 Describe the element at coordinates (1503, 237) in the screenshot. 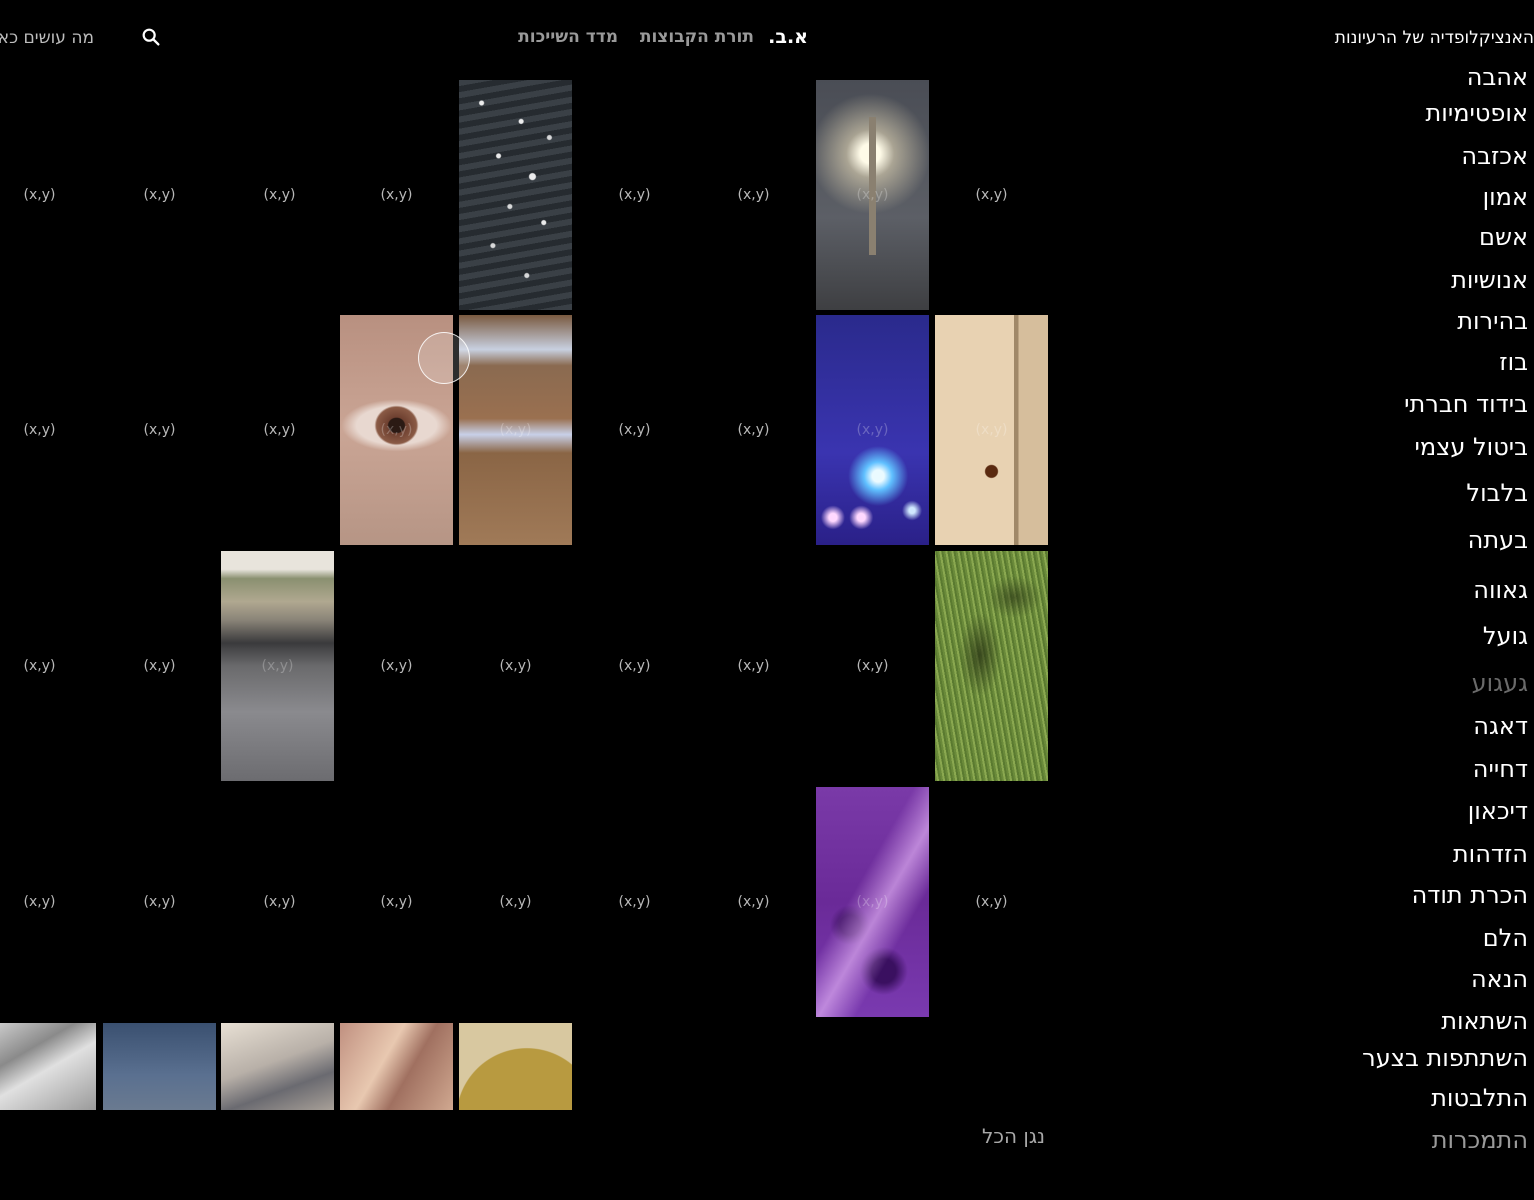

I see `index-item-guilt: אשם` at that location.